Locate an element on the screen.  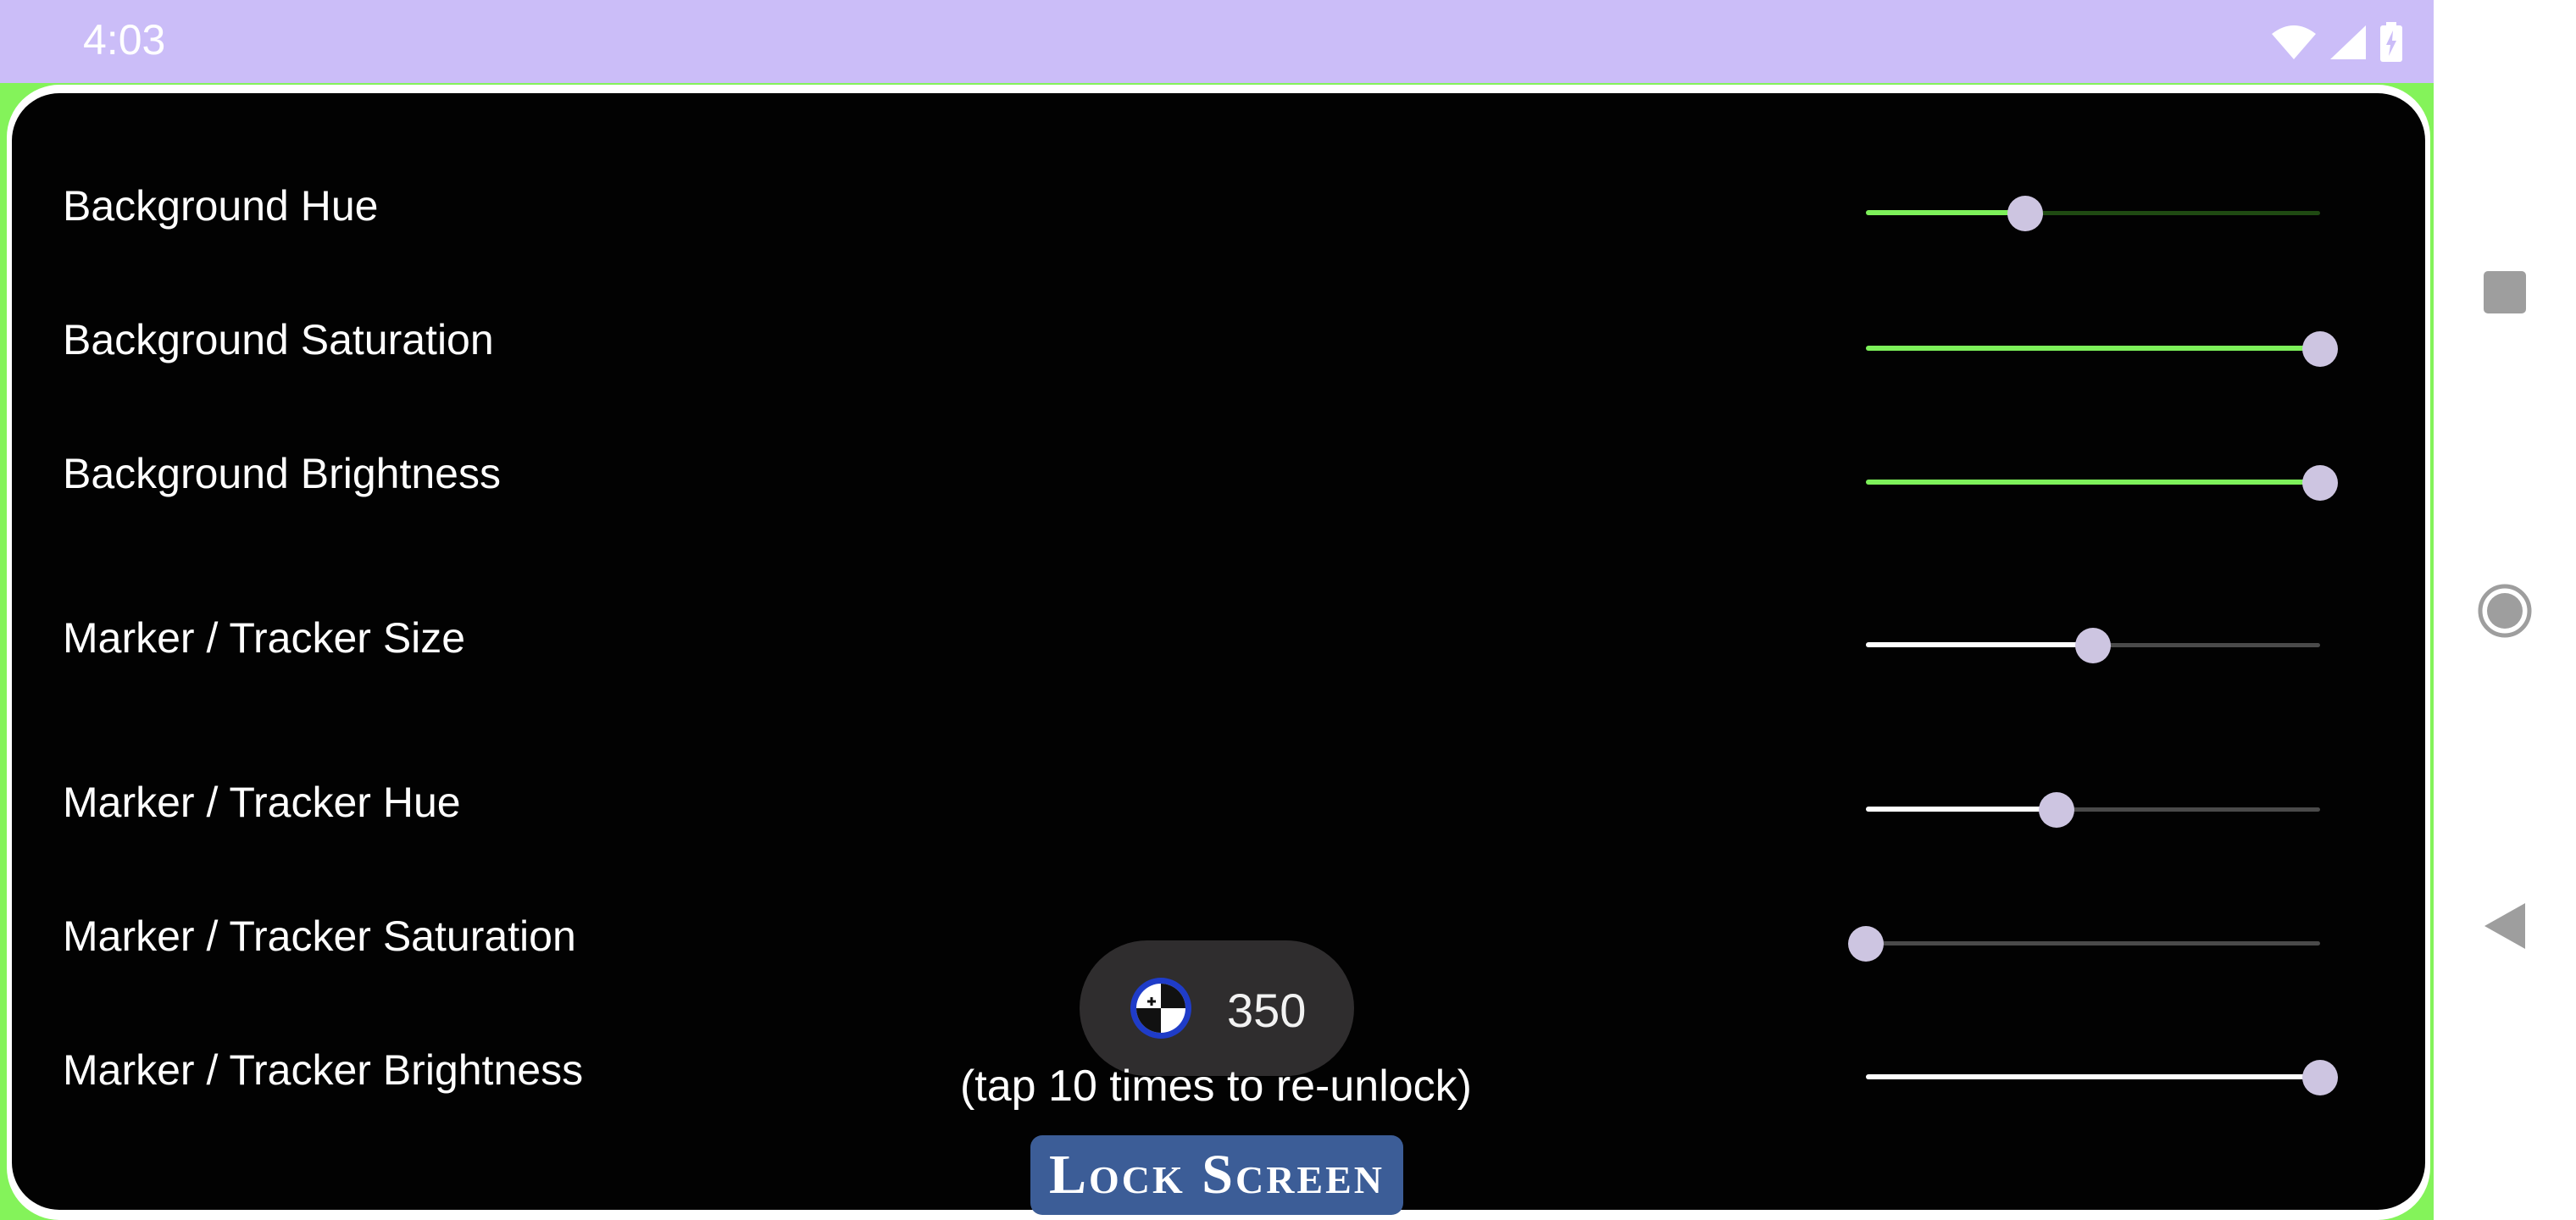
marker-size-label: Marker / Tracker Size is located at coordinates (264, 638).